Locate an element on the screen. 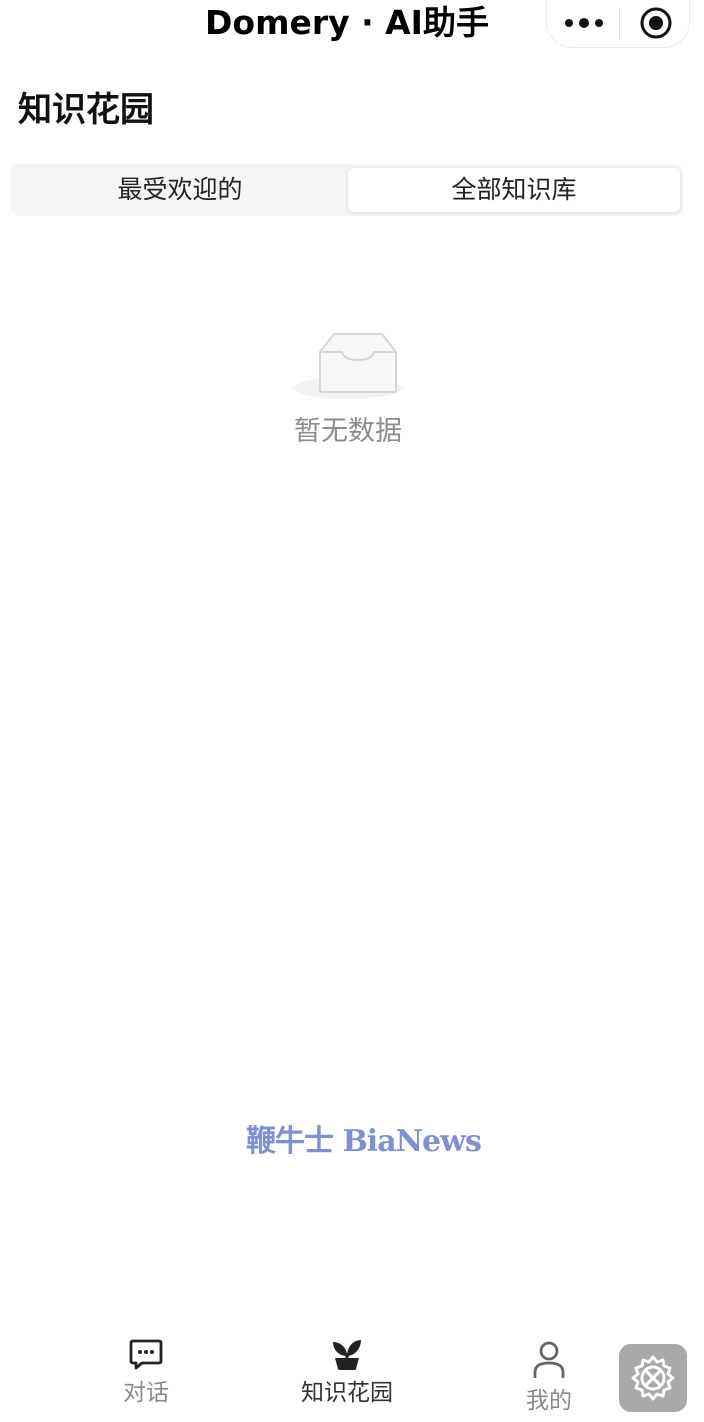  tabbar-item-mine: 我的 is located at coordinates (549, 1379).